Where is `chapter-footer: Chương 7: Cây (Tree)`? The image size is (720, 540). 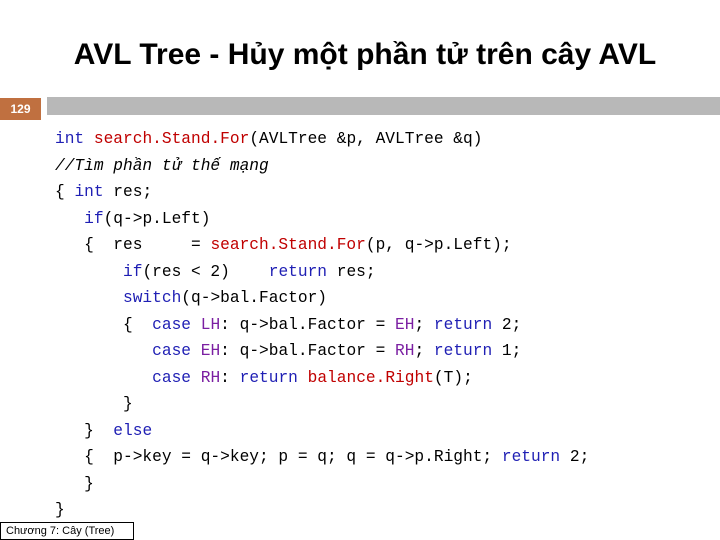
chapter-footer: Chương 7: Cây (Tree) is located at coordinates (67, 531).